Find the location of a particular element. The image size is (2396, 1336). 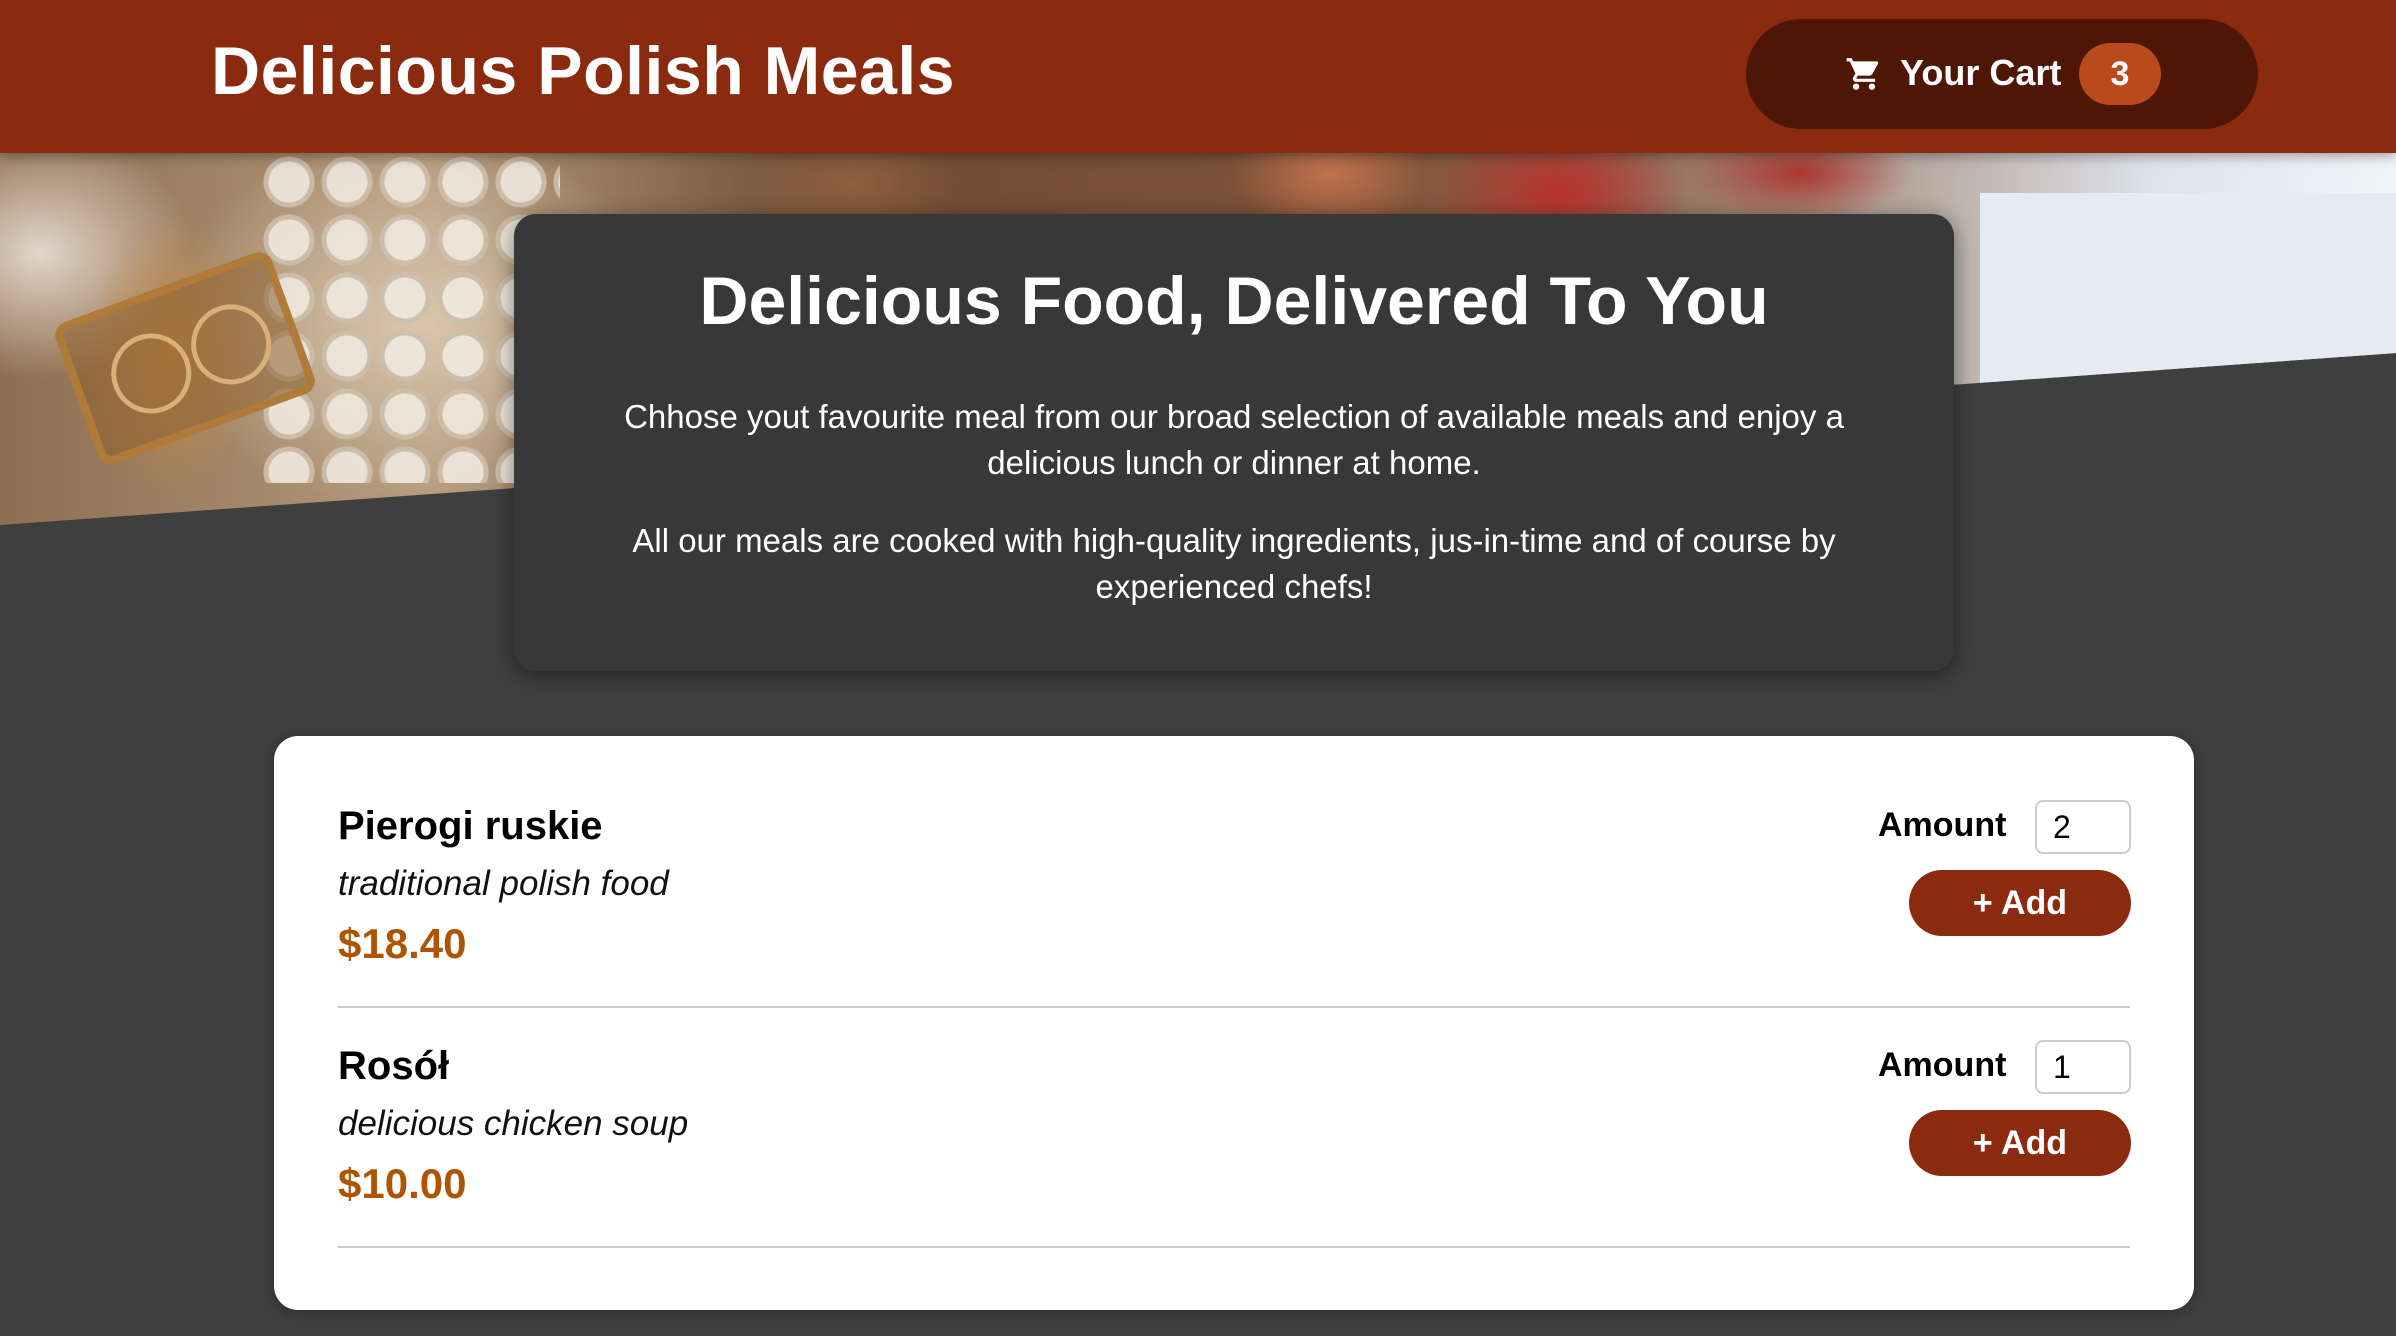

cart-count-badge: 3 is located at coordinates (2120, 74).